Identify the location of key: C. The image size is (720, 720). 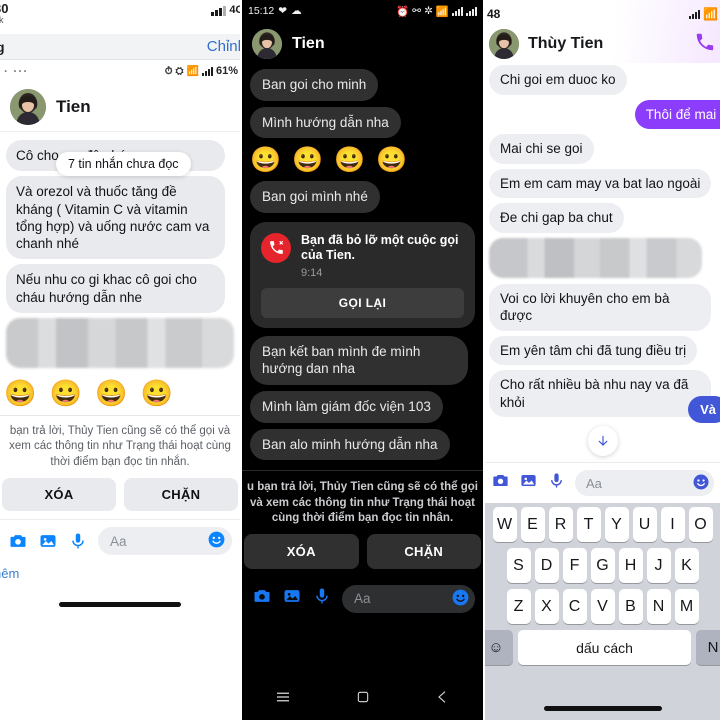
(574, 607).